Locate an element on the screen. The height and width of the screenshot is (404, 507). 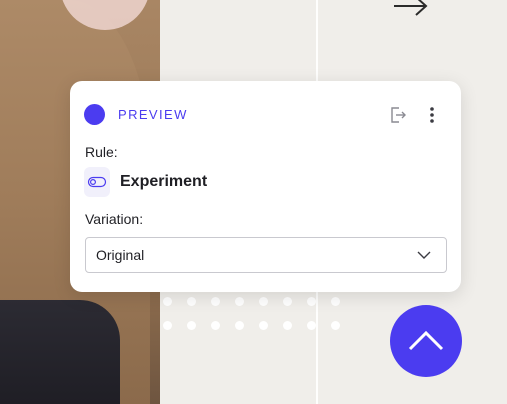
variation-select-value: Original is located at coordinates (120, 255).